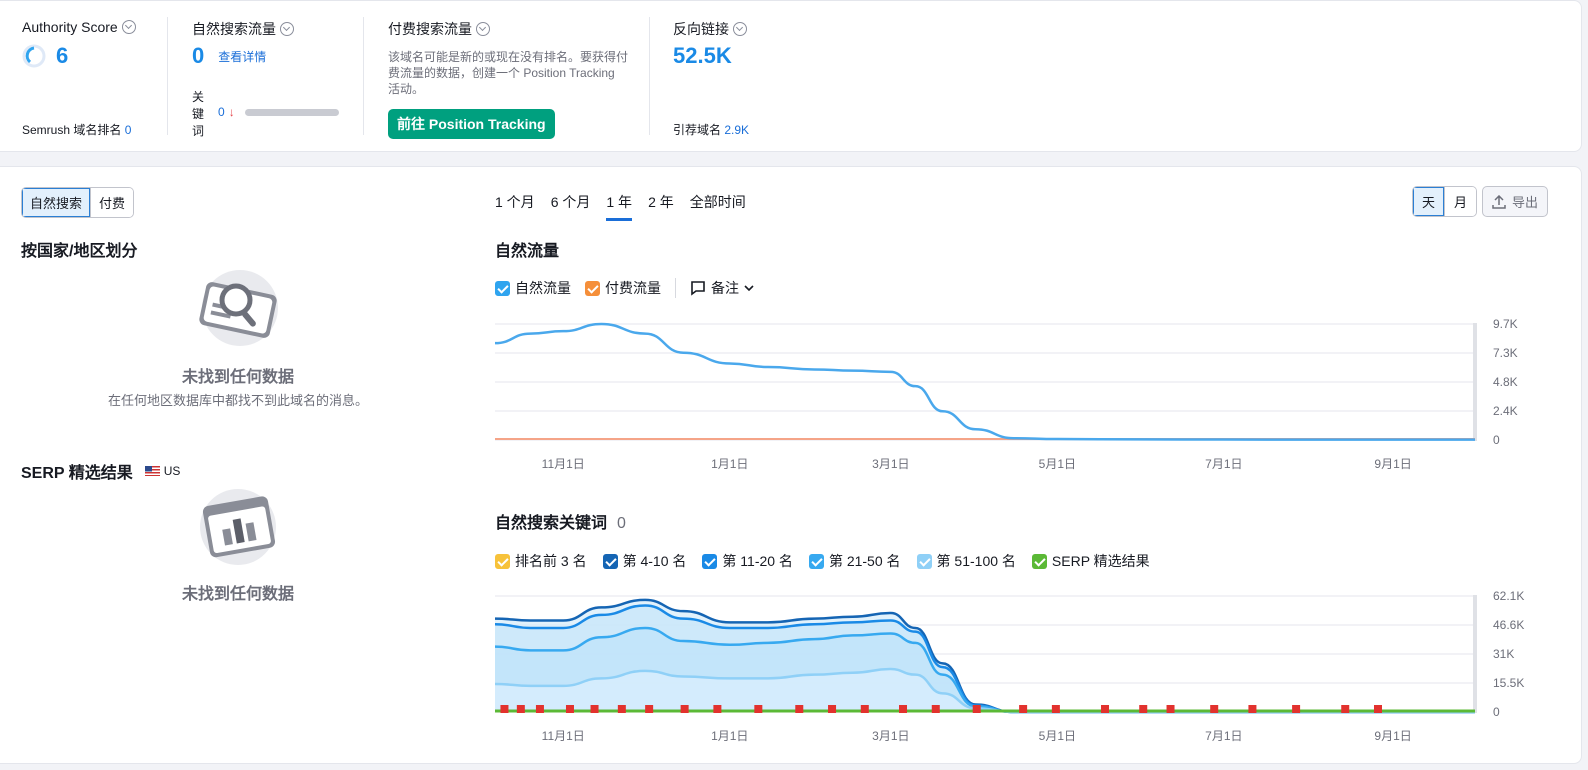  Describe the element at coordinates (291, 112) in the screenshot. I see `keywords-bar` at that location.